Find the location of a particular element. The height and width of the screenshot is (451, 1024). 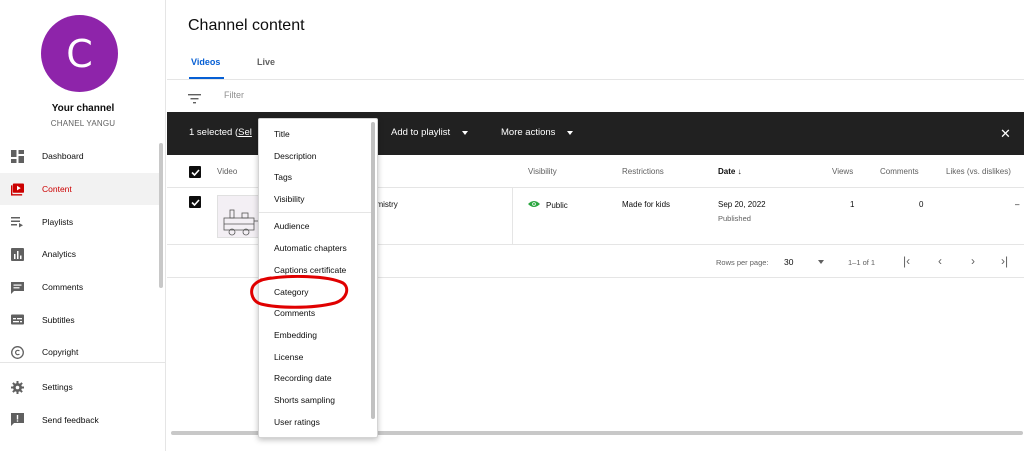

likes-value: – is located at coordinates (1017, 204).